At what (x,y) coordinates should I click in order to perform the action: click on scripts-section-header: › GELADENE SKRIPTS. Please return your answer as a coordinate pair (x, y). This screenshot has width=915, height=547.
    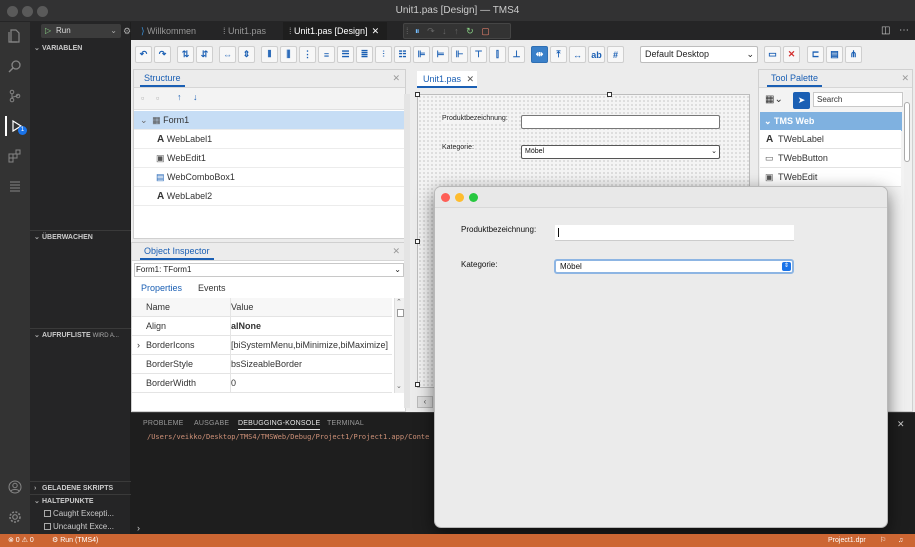
    Looking at the image, I should click on (80, 488).